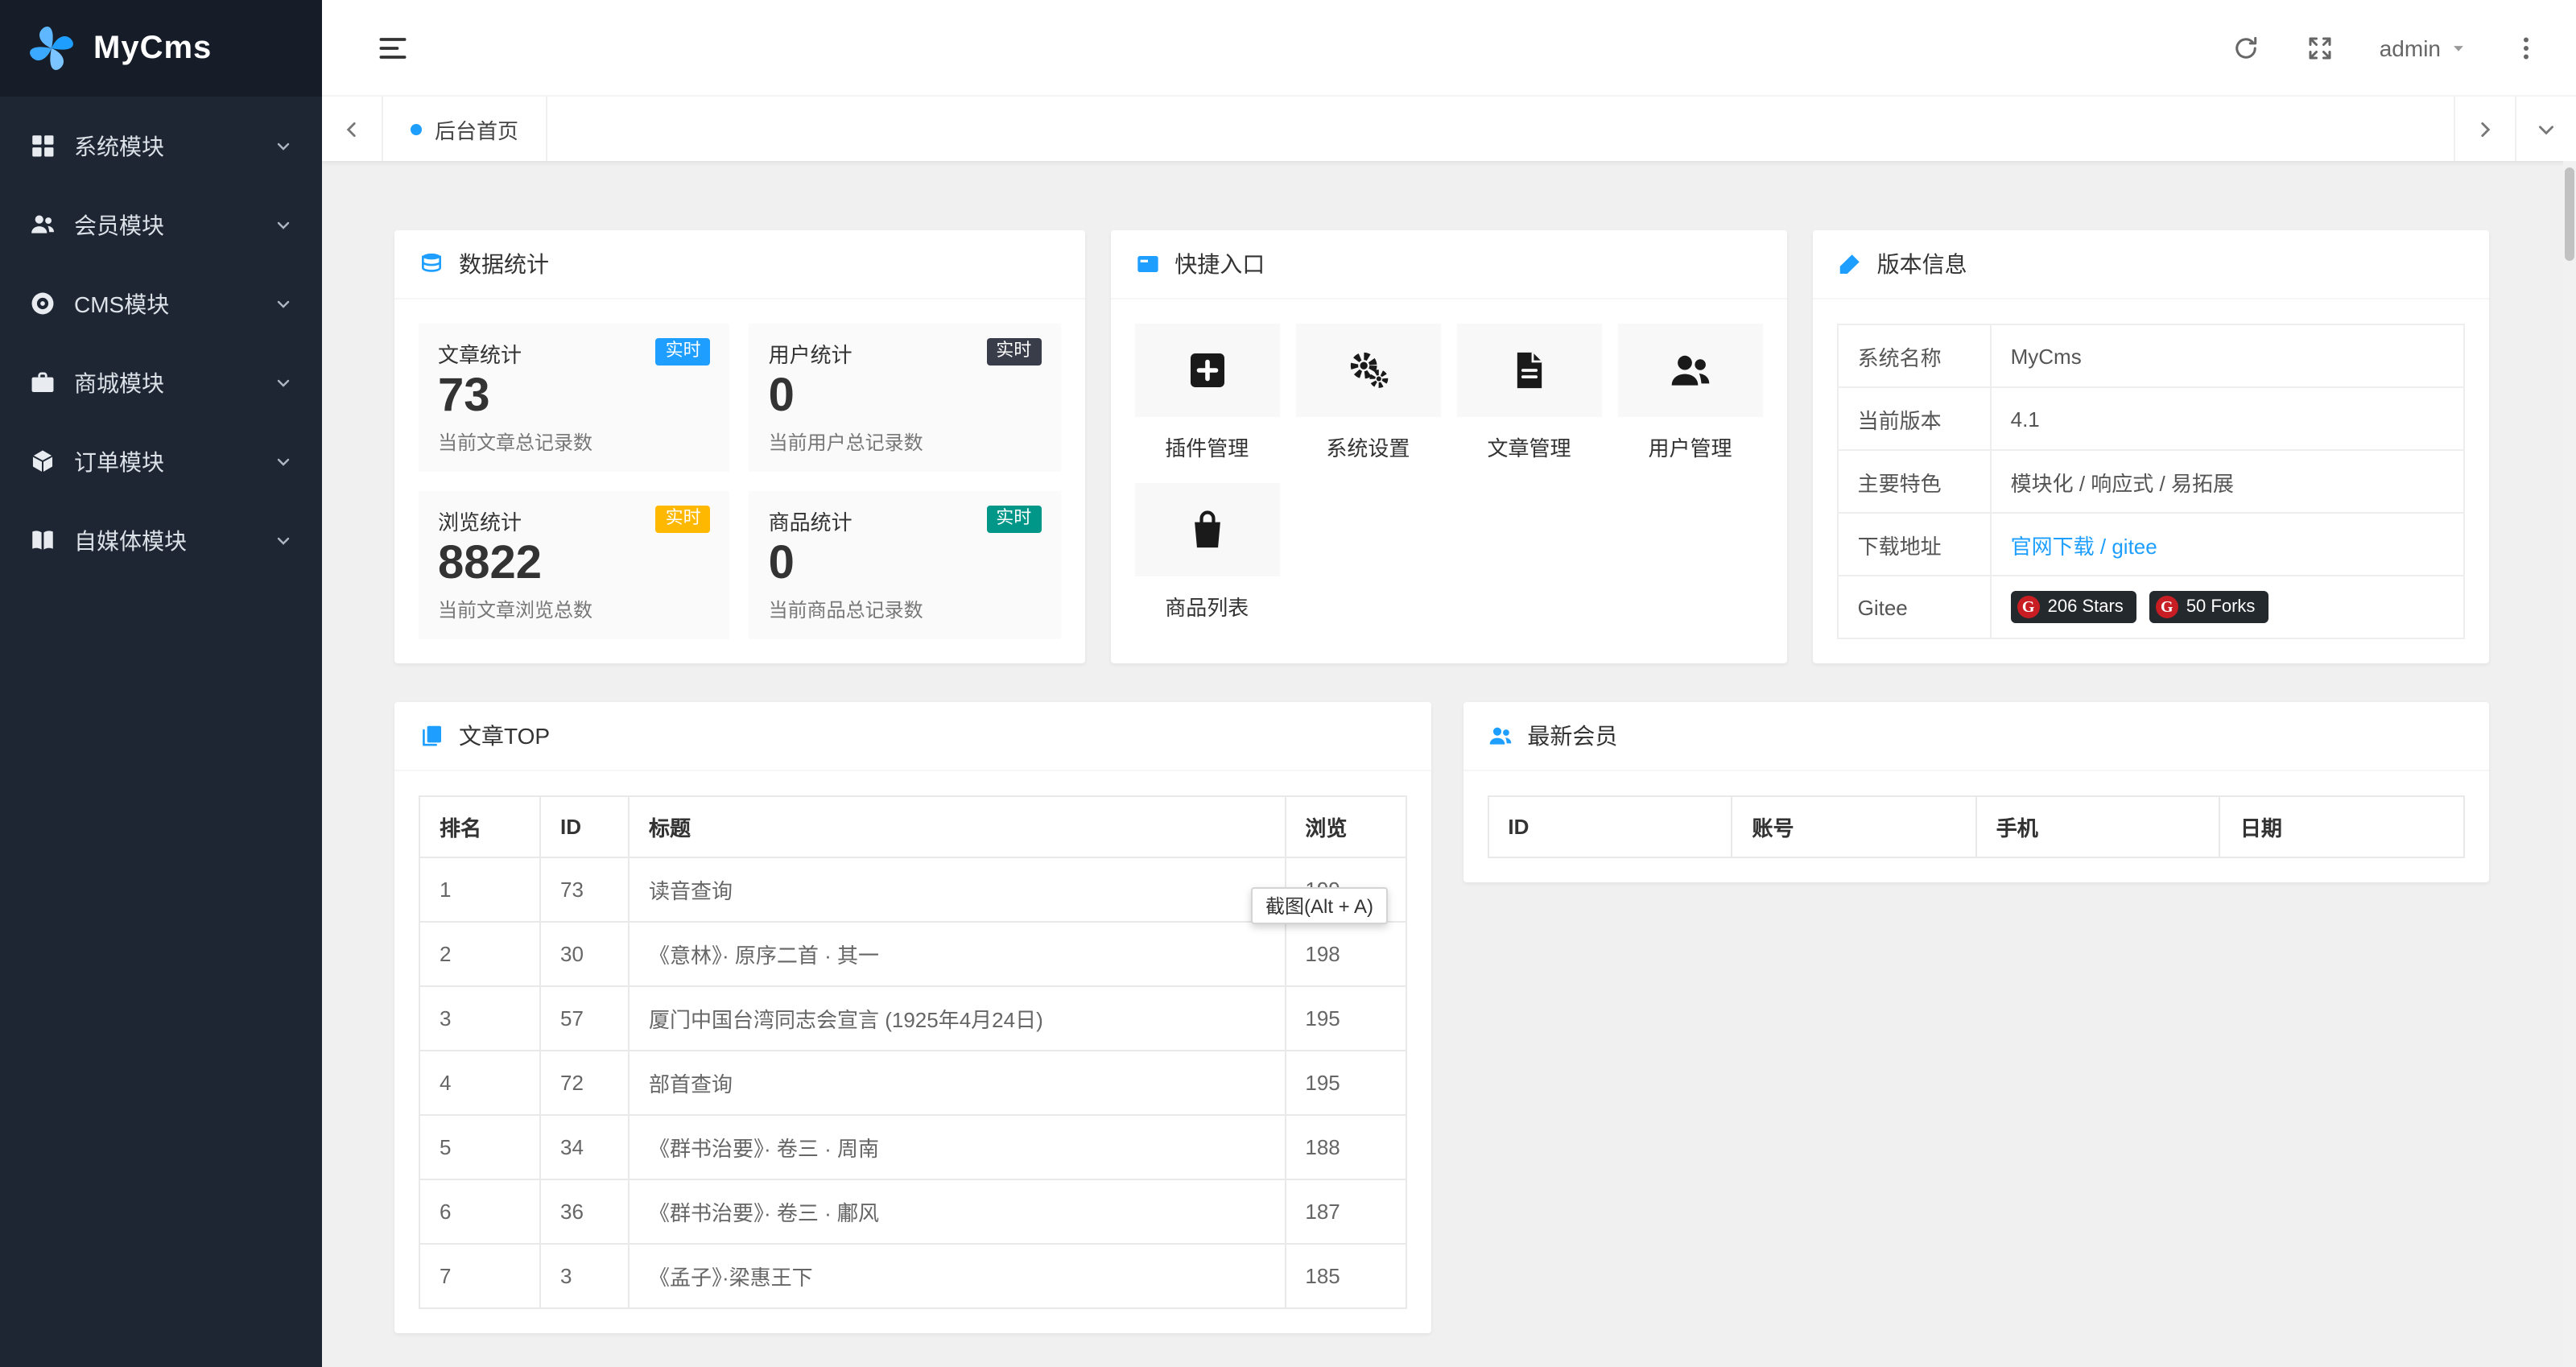 This screenshot has width=2576, height=1367. I want to click on stat-card-views: 浏览统计 实时 8822 当前文章浏览总数, so click(574, 565).